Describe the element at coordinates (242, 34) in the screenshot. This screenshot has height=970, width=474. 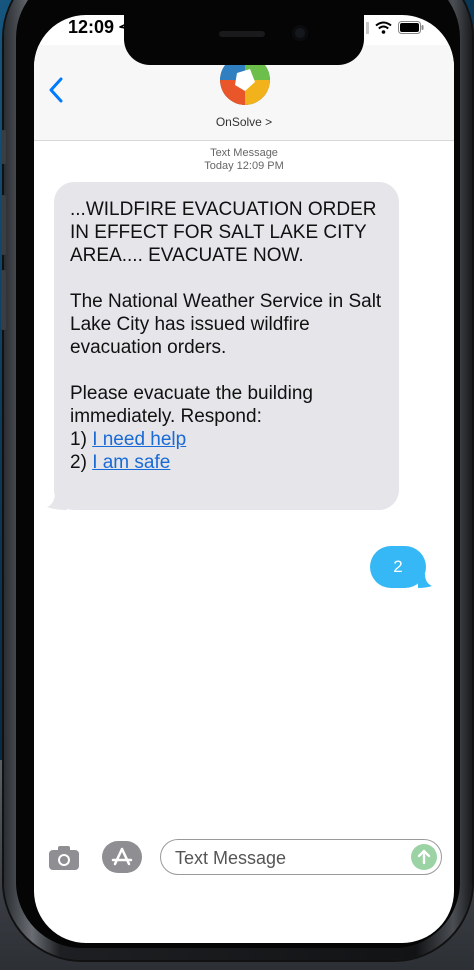
I see `speaker-grille` at that location.